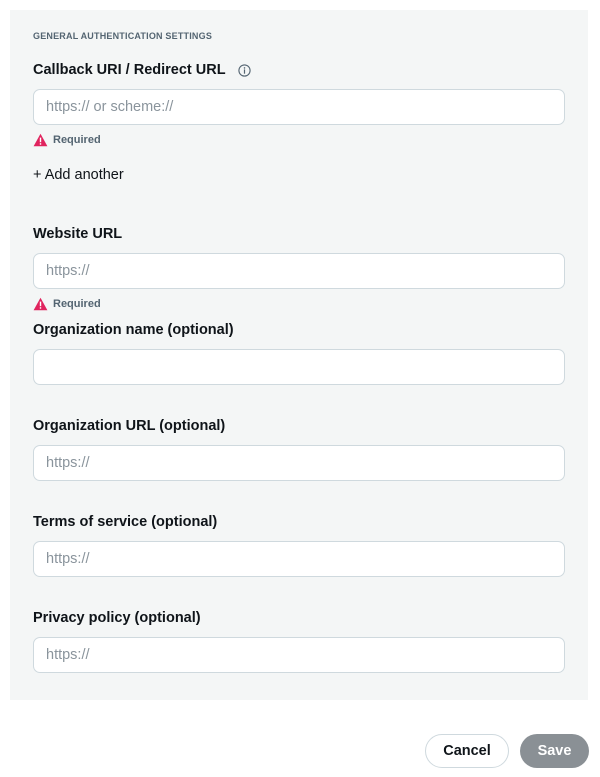  Describe the element at coordinates (299, 463) in the screenshot. I see `organization-url-input` at that location.